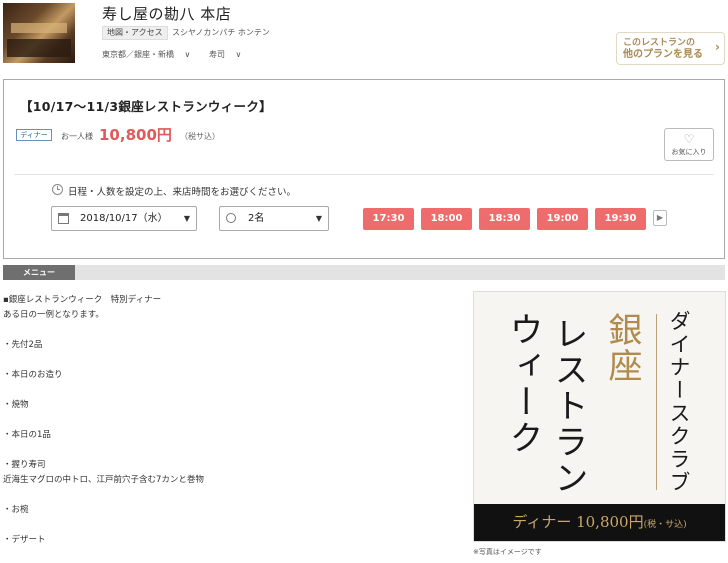 This screenshot has height=563, width=728. I want to click on promo-artwork: ダイナースクラブ 銀座 レストラン ウィーク, so click(599, 399).